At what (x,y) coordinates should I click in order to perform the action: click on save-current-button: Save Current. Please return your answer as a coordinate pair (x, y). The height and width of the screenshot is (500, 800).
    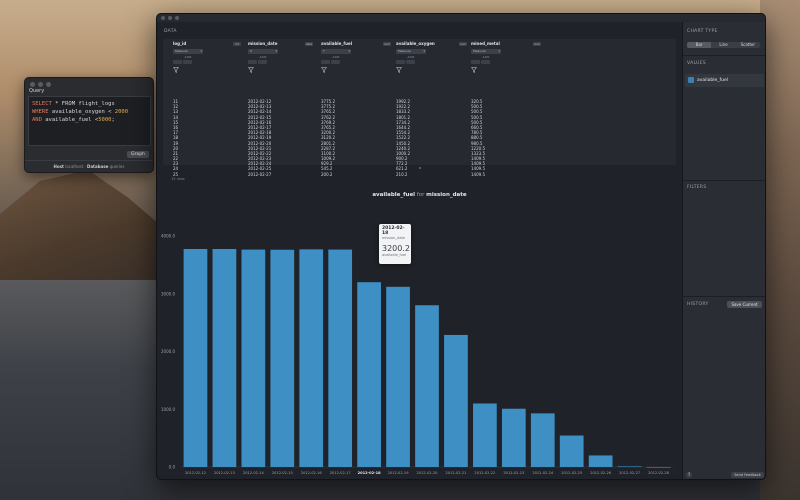
    Looking at the image, I should click on (744, 304).